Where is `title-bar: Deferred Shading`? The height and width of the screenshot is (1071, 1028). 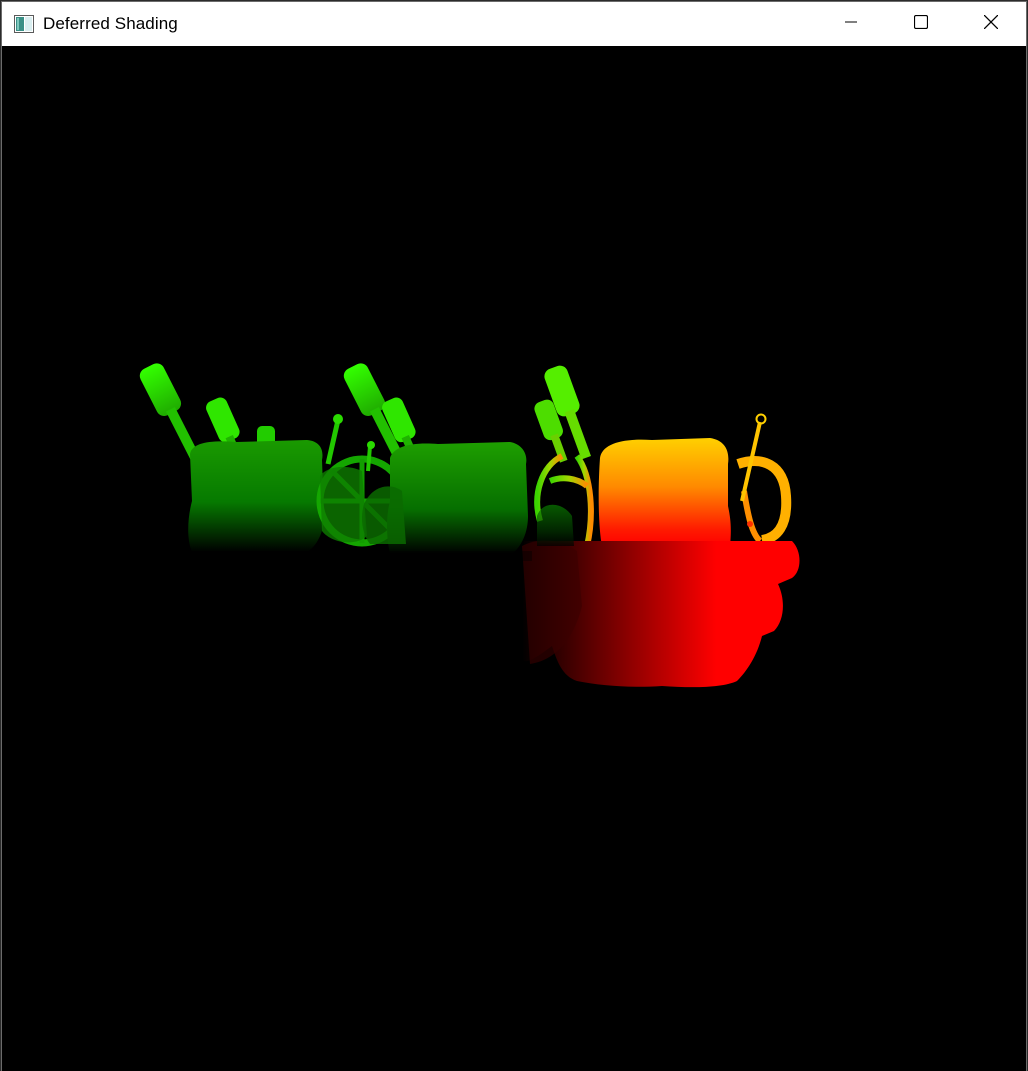
title-bar: Deferred Shading is located at coordinates (514, 24).